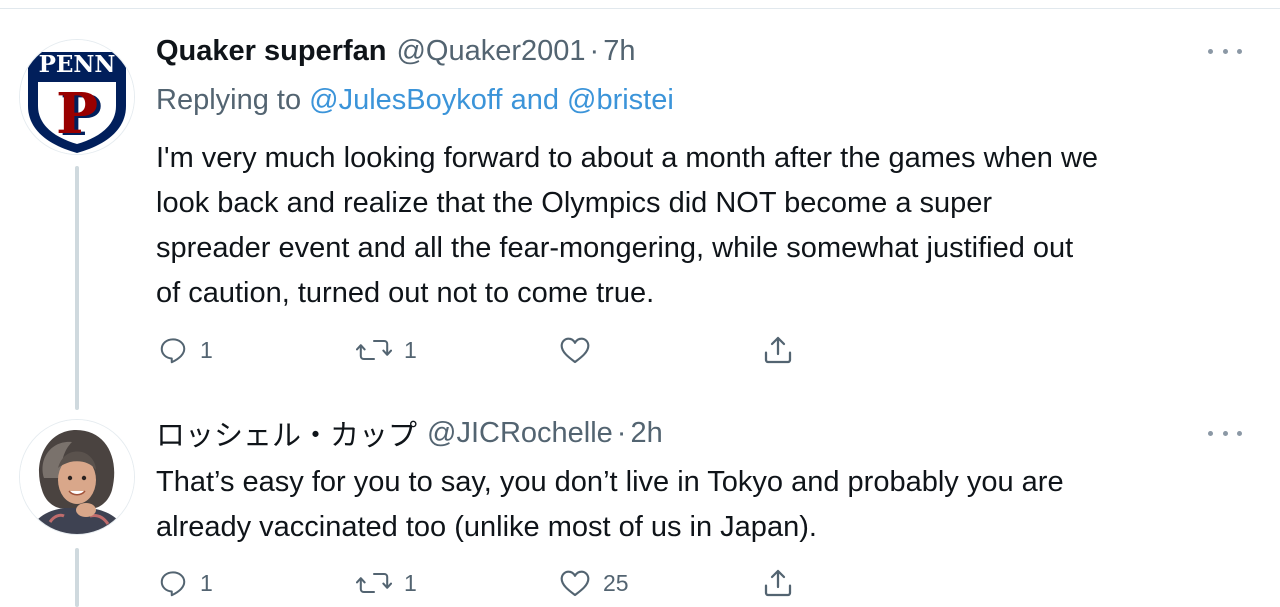 The image size is (1280, 607). What do you see at coordinates (405, 293) in the screenshot?
I see `tweet-text-line: of caution, turned out not to come true.` at bounding box center [405, 293].